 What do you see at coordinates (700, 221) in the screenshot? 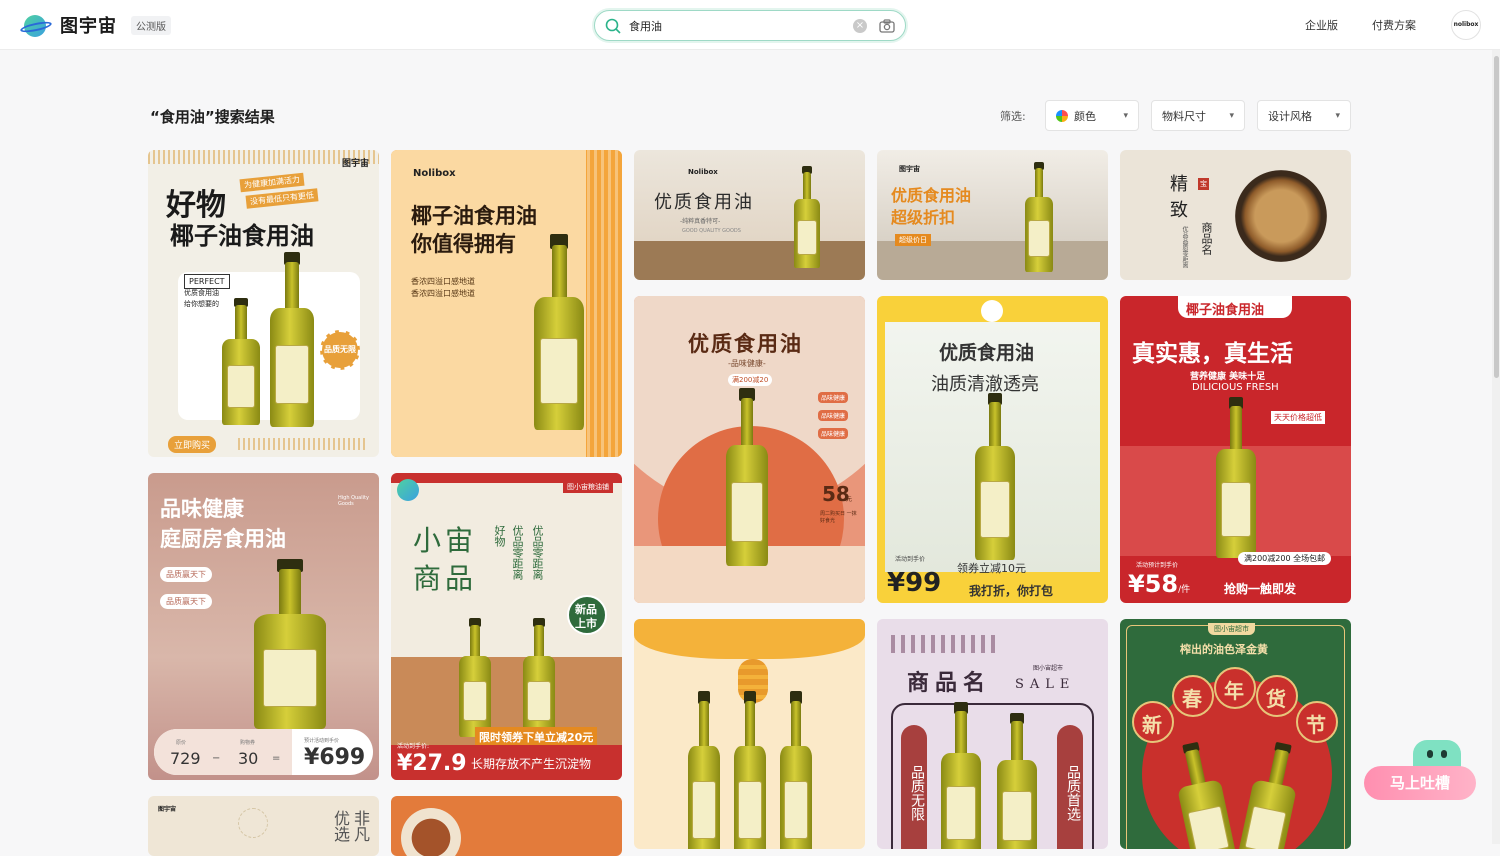
I see `card3-sub: -纯粹真香特可-` at bounding box center [700, 221].